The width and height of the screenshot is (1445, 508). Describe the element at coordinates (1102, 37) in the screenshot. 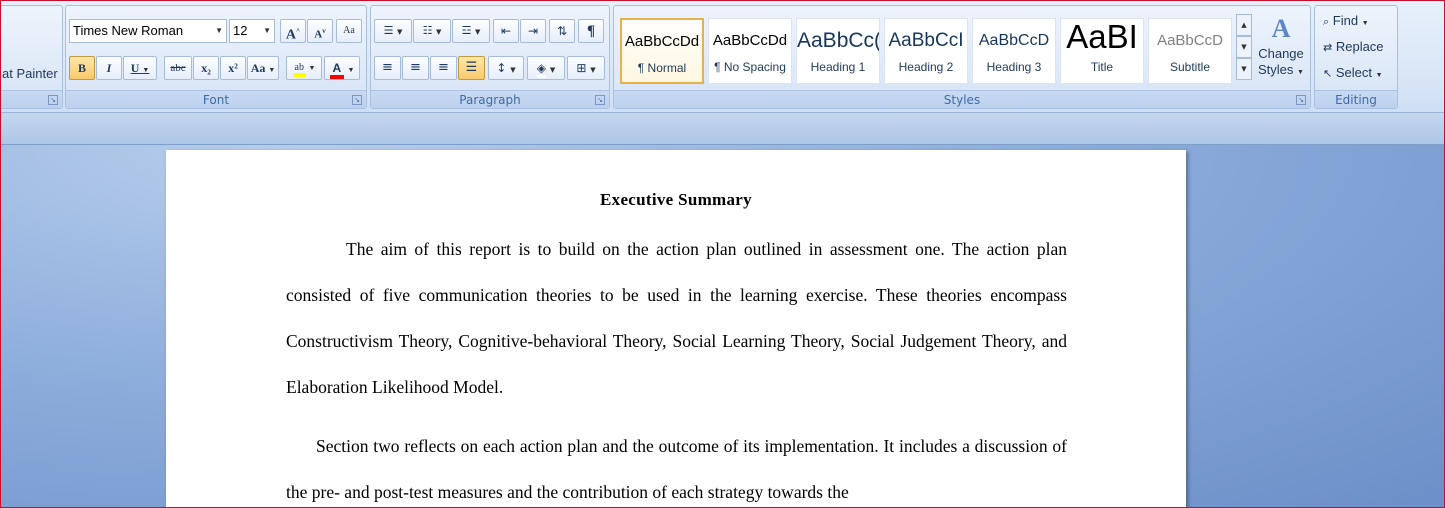

I see `style-preview: AaBI` at that location.